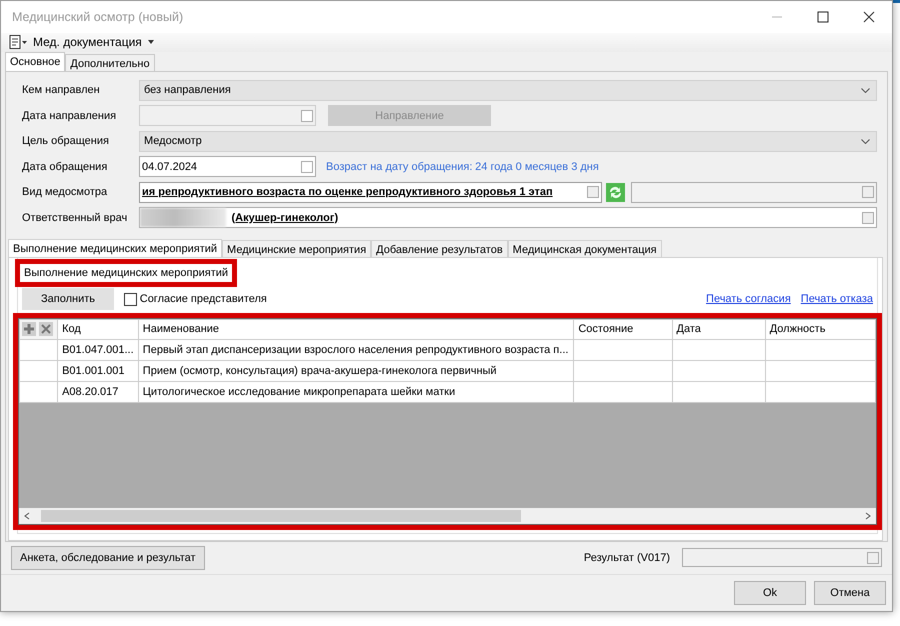 Image resolution: width=900 pixels, height=626 pixels. I want to click on result-label: Результат (V017), so click(627, 558).